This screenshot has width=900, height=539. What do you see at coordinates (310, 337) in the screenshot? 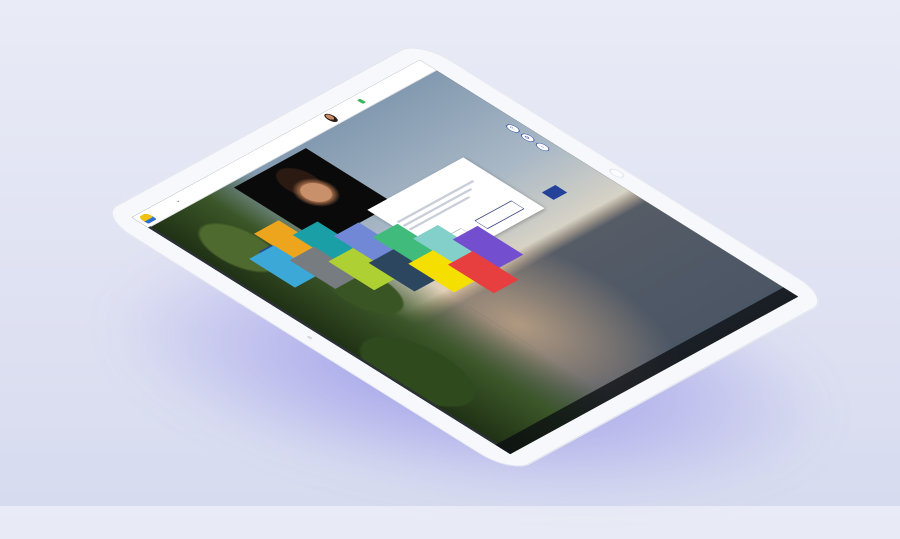
I see `front-camera` at bounding box center [310, 337].